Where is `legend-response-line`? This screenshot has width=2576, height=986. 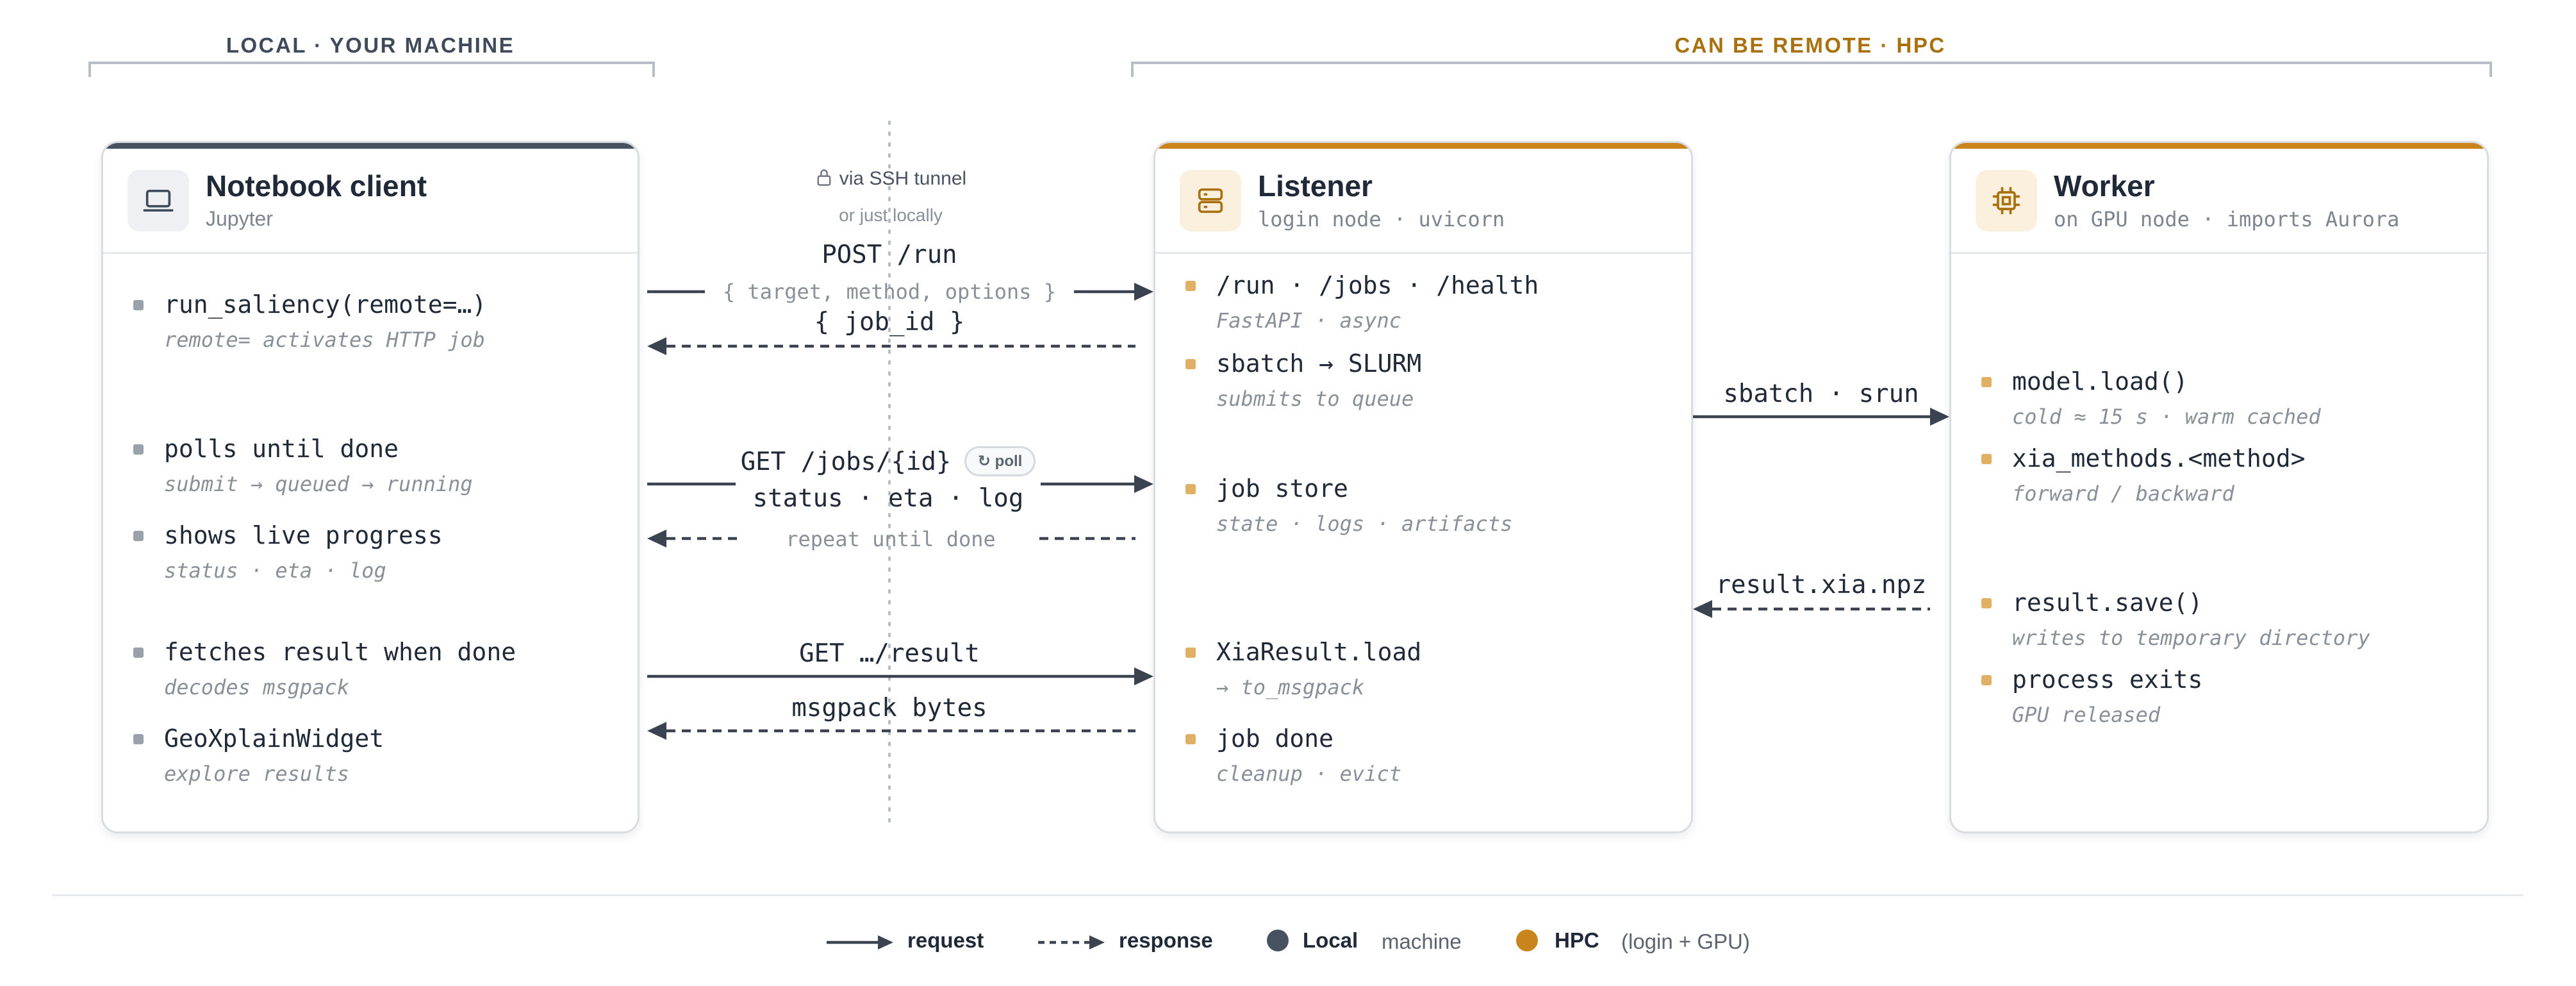 legend-response-line is located at coordinates (1071, 942).